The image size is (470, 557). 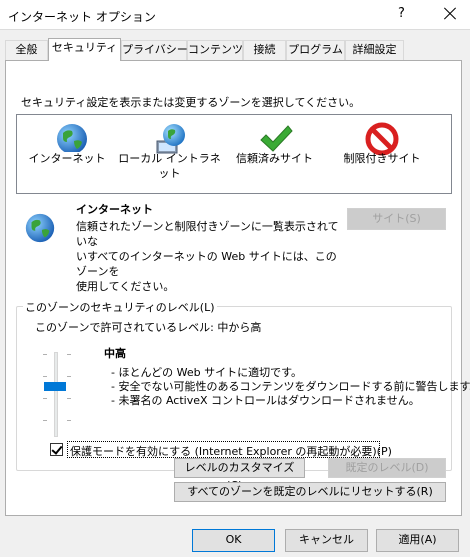 I want to click on zone-list: インターネット ローカル イントラネット 信頼済みサイト 制限付きサイト, so click(x=234, y=154).